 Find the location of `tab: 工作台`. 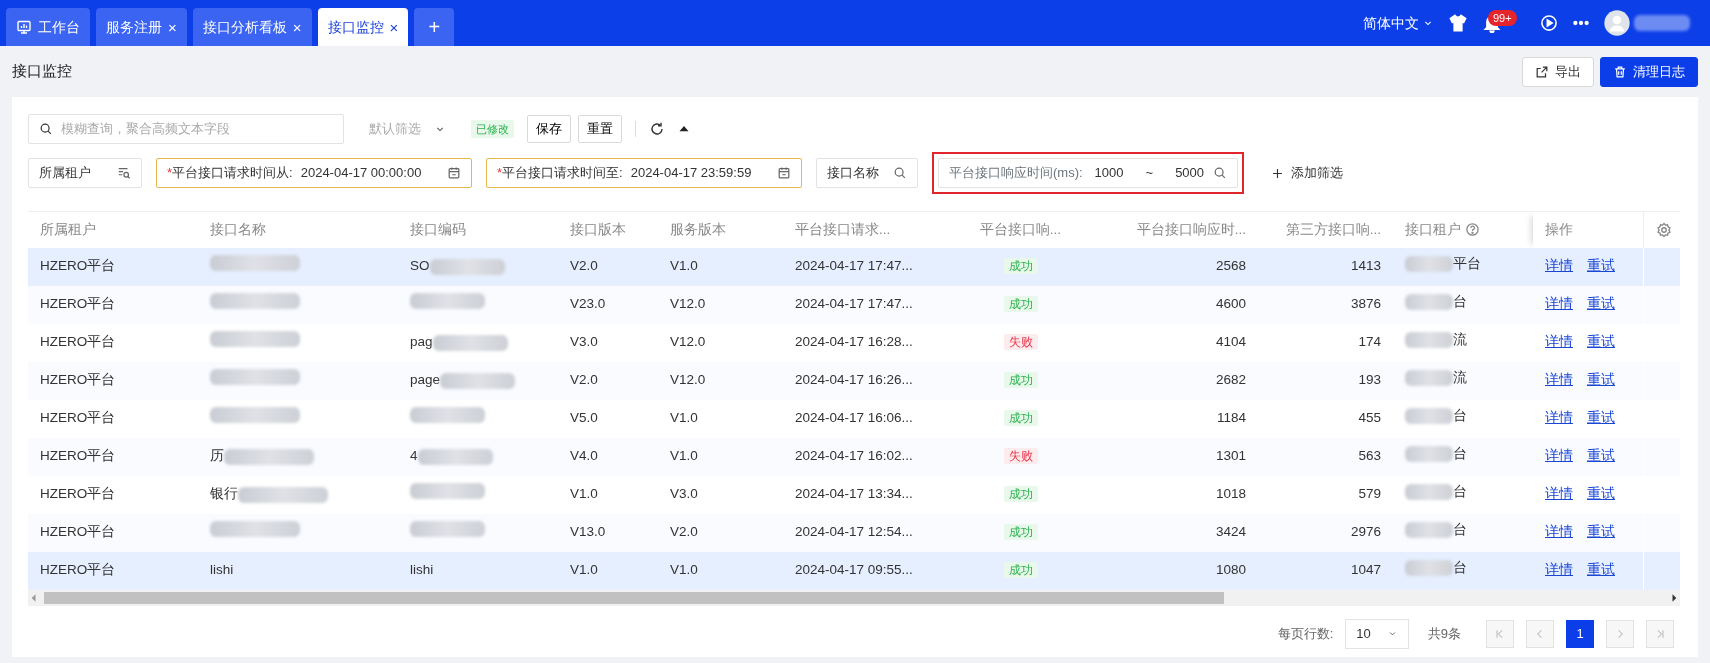

tab: 工作台 is located at coordinates (48, 27).